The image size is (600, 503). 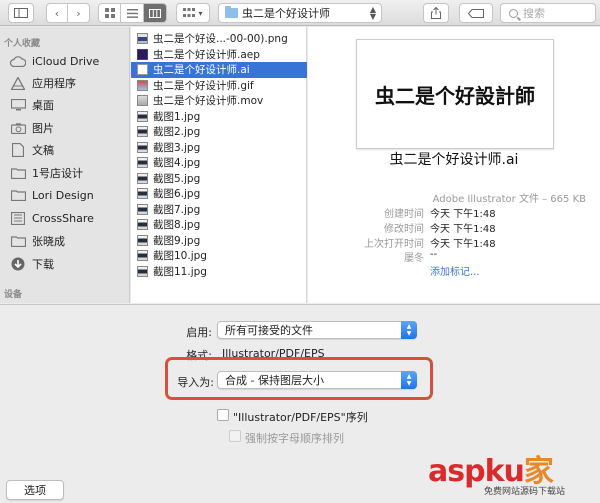 I want to click on file-row: 截图11.jpg, so click(x=219, y=272).